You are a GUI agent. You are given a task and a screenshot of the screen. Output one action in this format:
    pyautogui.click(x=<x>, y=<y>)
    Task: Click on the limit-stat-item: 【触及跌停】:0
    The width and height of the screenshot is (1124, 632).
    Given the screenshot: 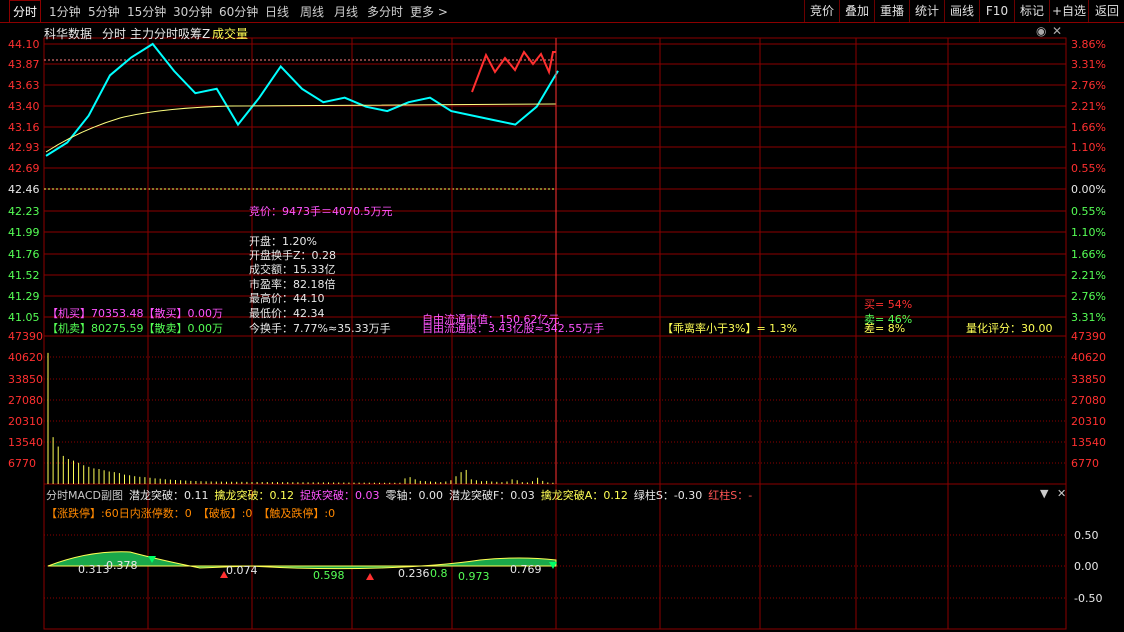 What is the action you would take?
    pyautogui.click(x=297, y=513)
    